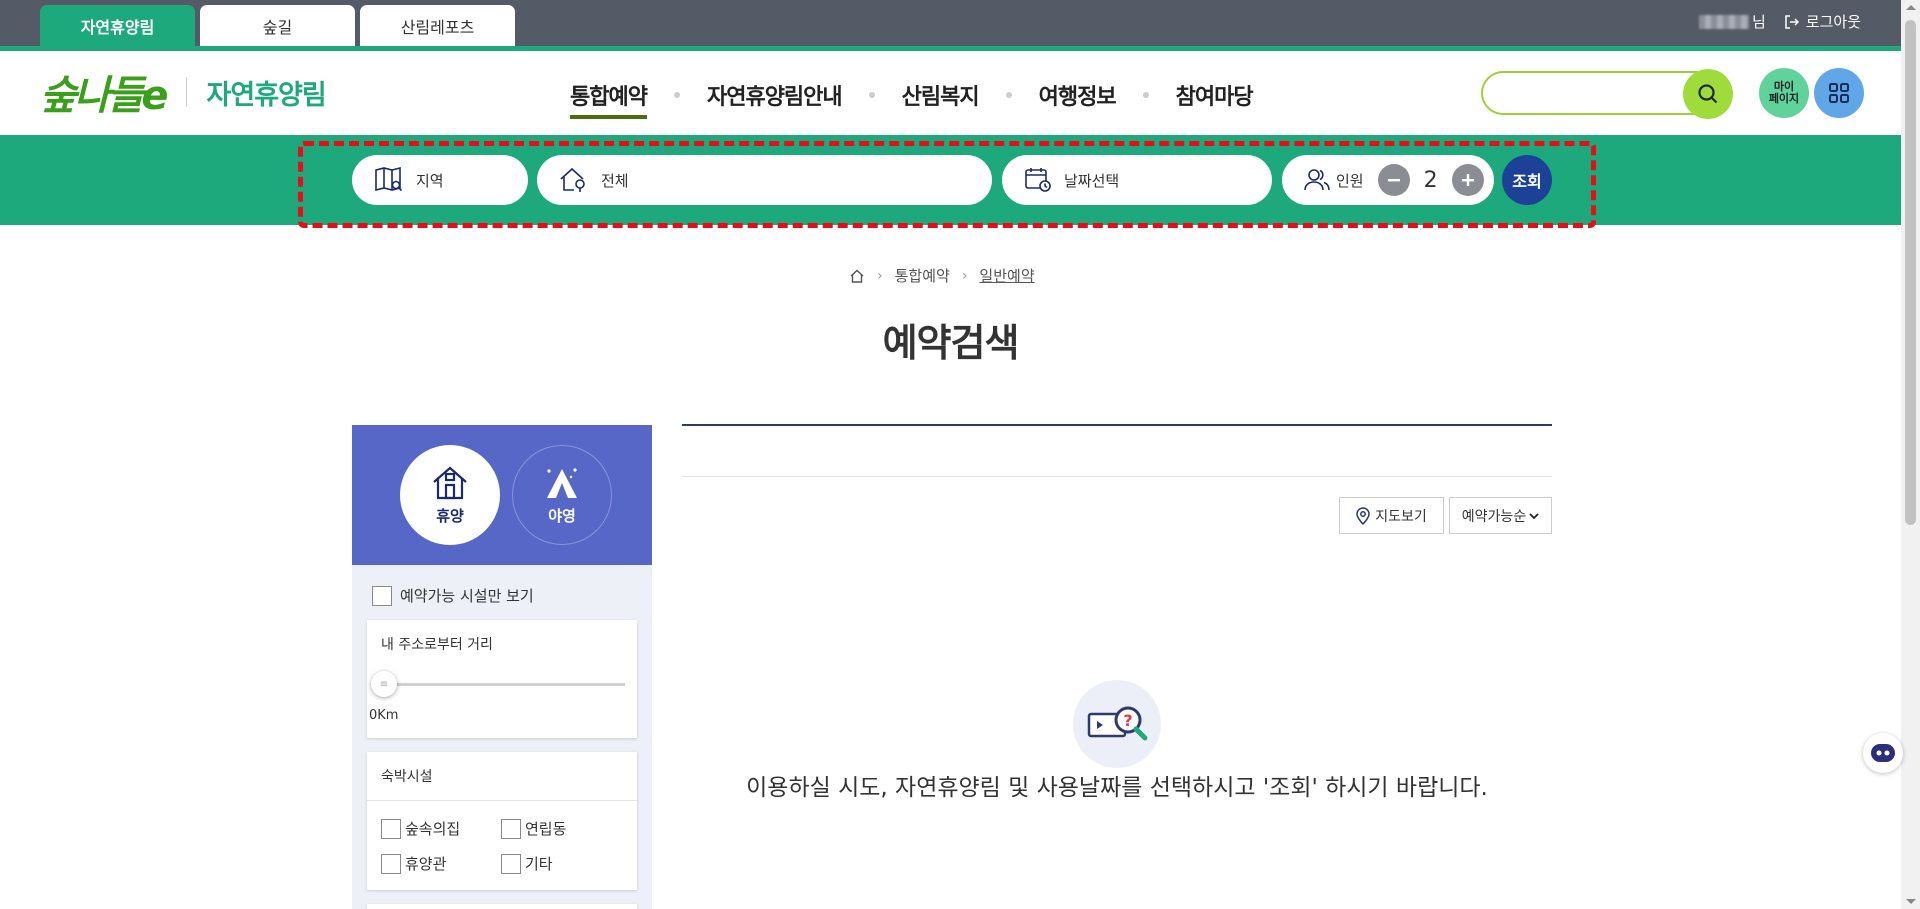 This screenshot has height=909, width=1920. I want to click on house-pin-icon, so click(572, 179).